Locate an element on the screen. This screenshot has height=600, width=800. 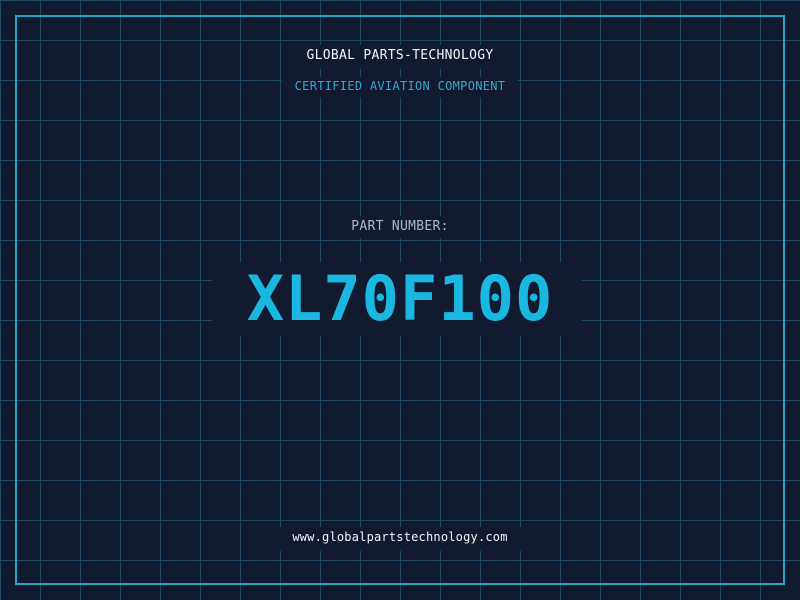
part-number-label: PART NUMBER: is located at coordinates (400, 226).